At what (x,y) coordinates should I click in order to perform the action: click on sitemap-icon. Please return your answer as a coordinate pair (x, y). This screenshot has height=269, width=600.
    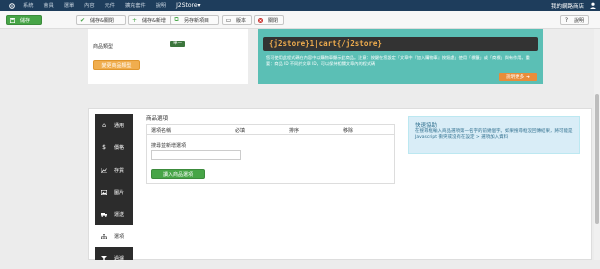
    Looking at the image, I should click on (104, 236).